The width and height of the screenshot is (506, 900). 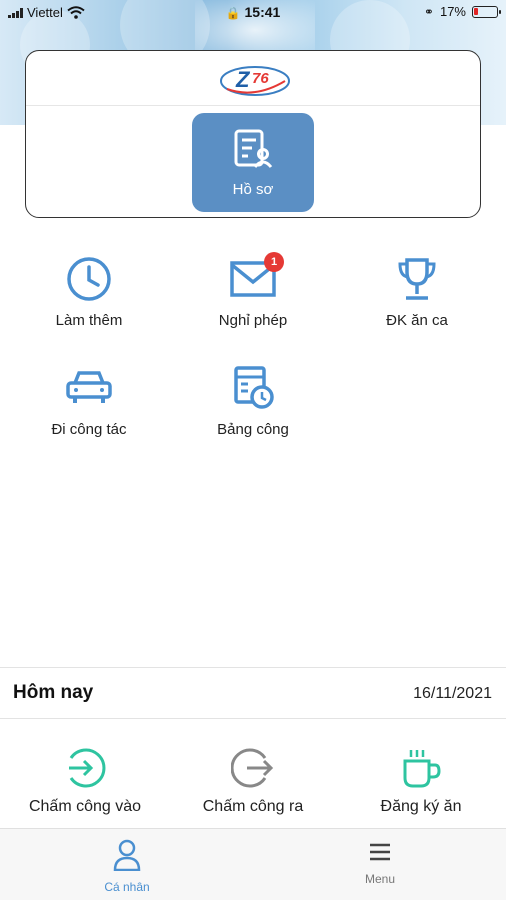 I want to click on clock-icon, so click(x=89, y=279).